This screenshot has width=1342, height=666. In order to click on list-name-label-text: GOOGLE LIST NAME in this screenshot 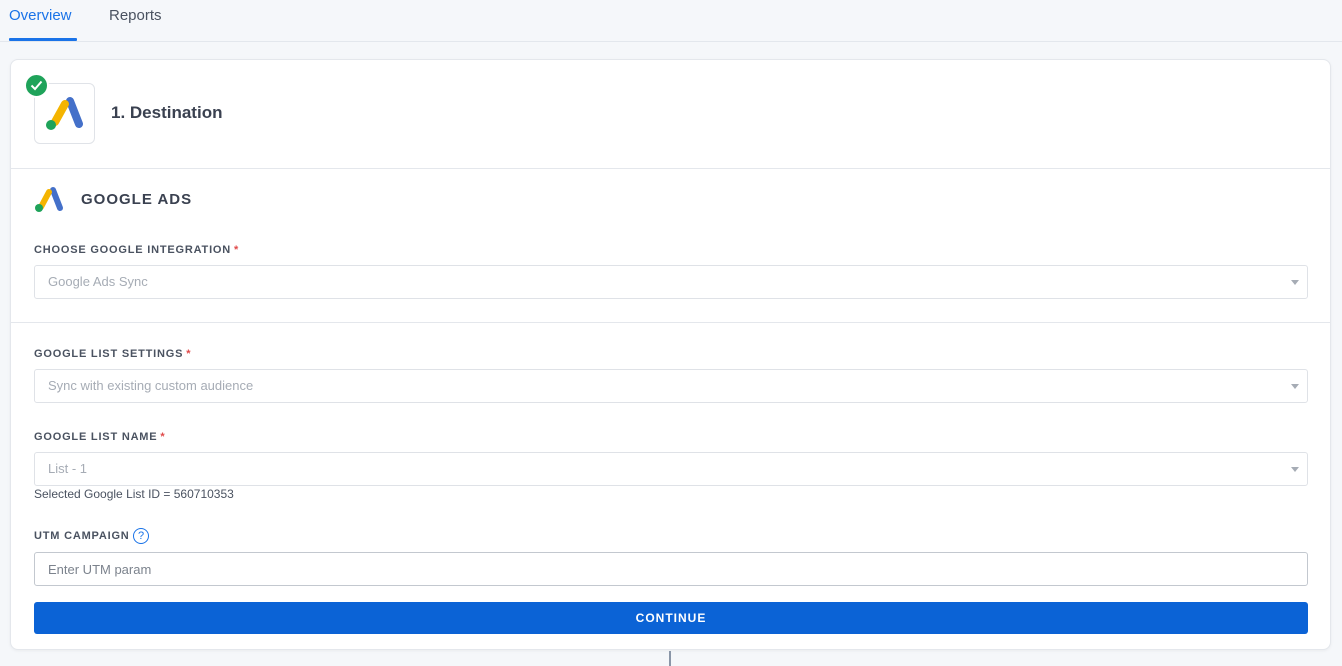, I will do `click(96, 437)`.